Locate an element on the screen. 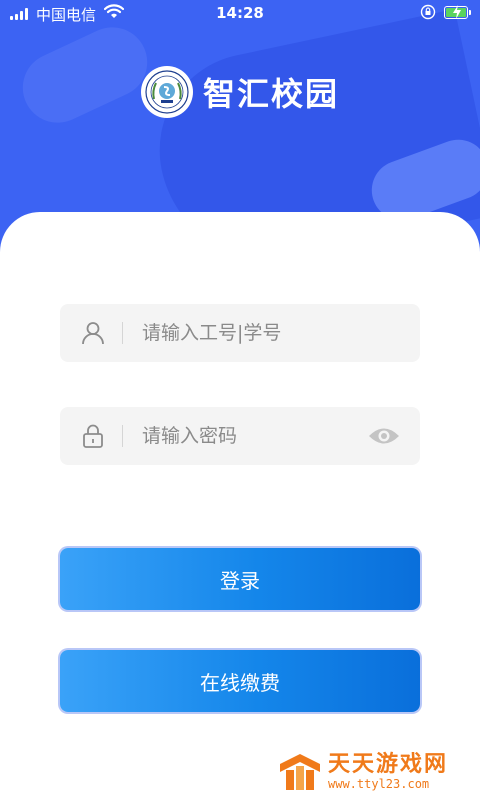 Image resolution: width=480 pixels, height=800 pixels. online-payment-button: 在线缴费 is located at coordinates (240, 681).